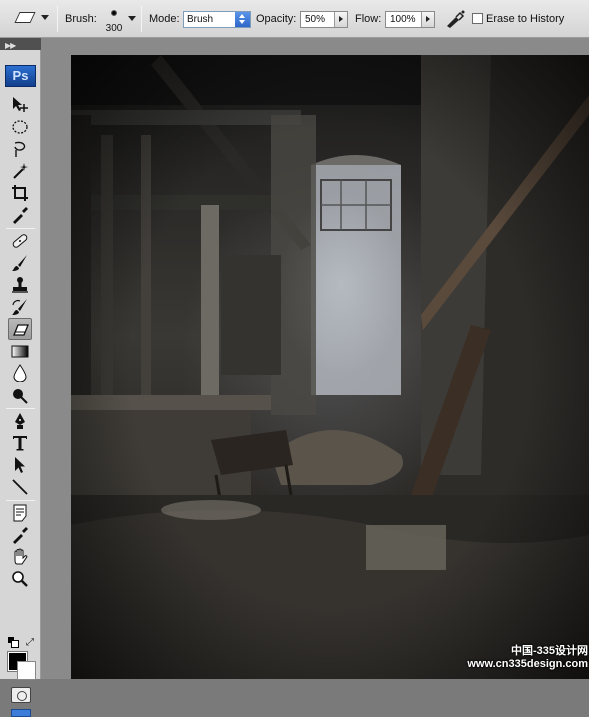 The height and width of the screenshot is (717, 589). What do you see at coordinates (368, 19) in the screenshot?
I see `flow-label: Flow:` at bounding box center [368, 19].